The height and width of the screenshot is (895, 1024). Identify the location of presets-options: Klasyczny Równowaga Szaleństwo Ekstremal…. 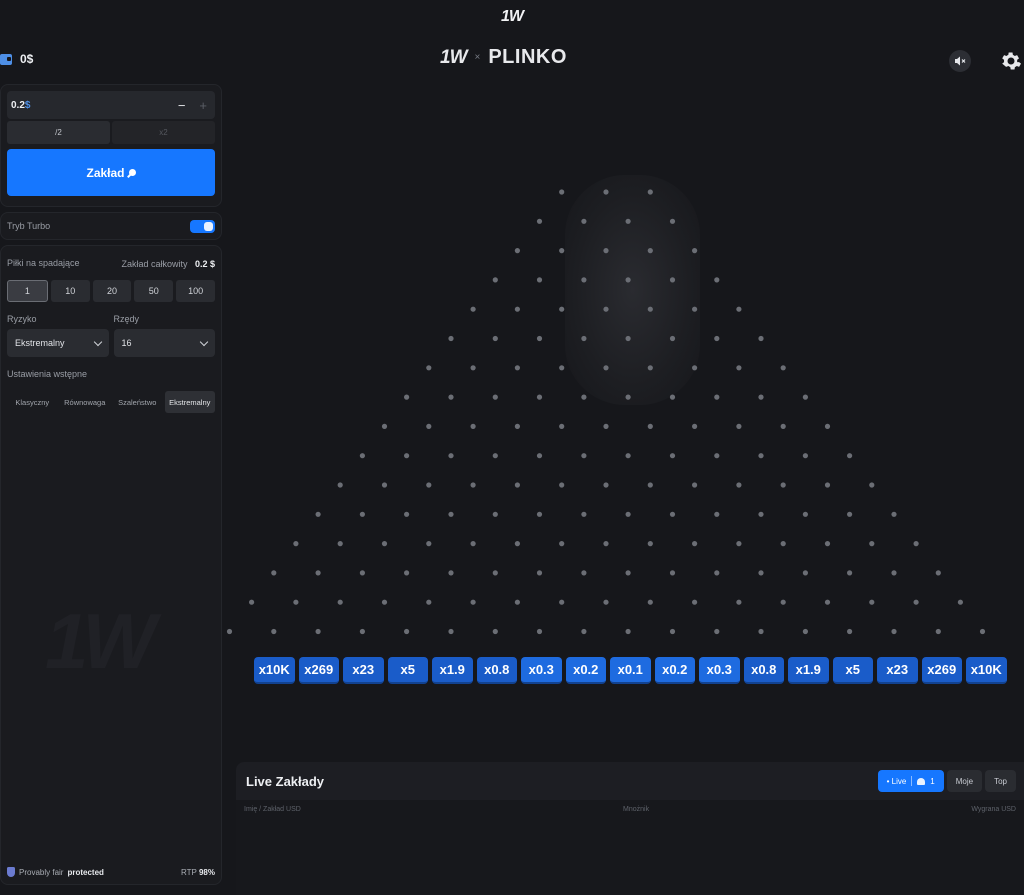
(111, 402).